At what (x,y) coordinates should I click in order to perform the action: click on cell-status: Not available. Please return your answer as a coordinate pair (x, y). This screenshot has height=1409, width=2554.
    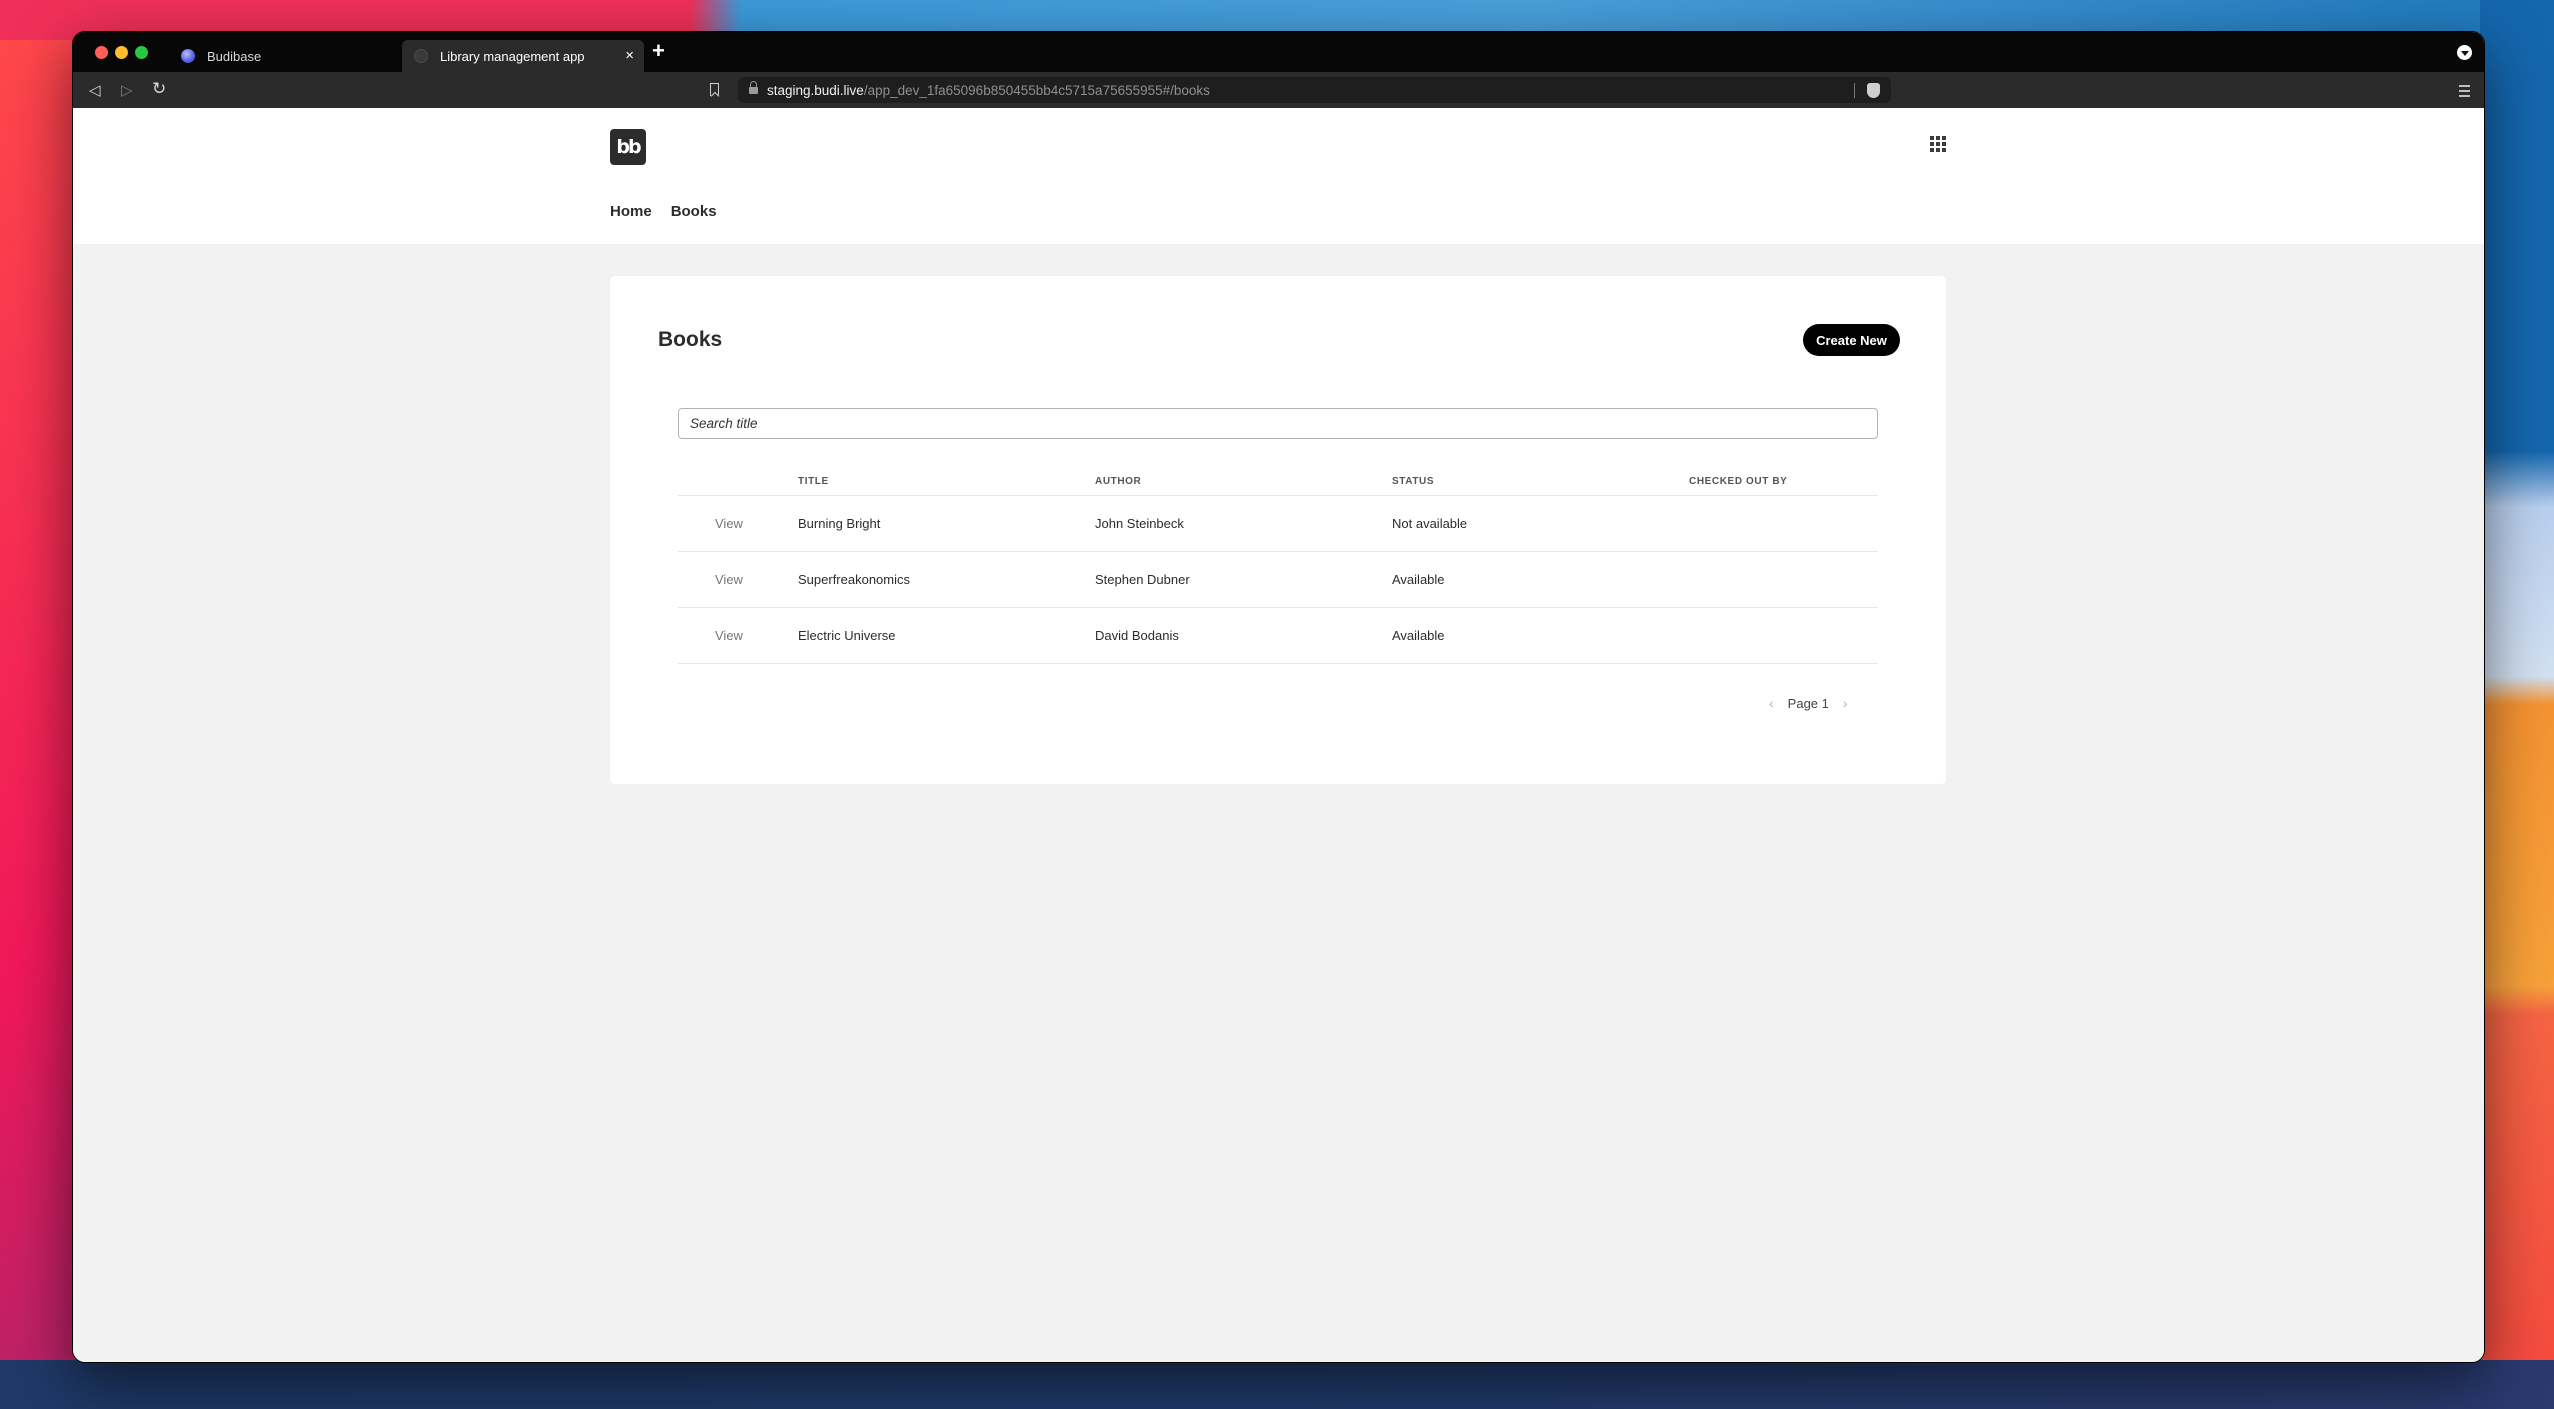
    Looking at the image, I should click on (1430, 523).